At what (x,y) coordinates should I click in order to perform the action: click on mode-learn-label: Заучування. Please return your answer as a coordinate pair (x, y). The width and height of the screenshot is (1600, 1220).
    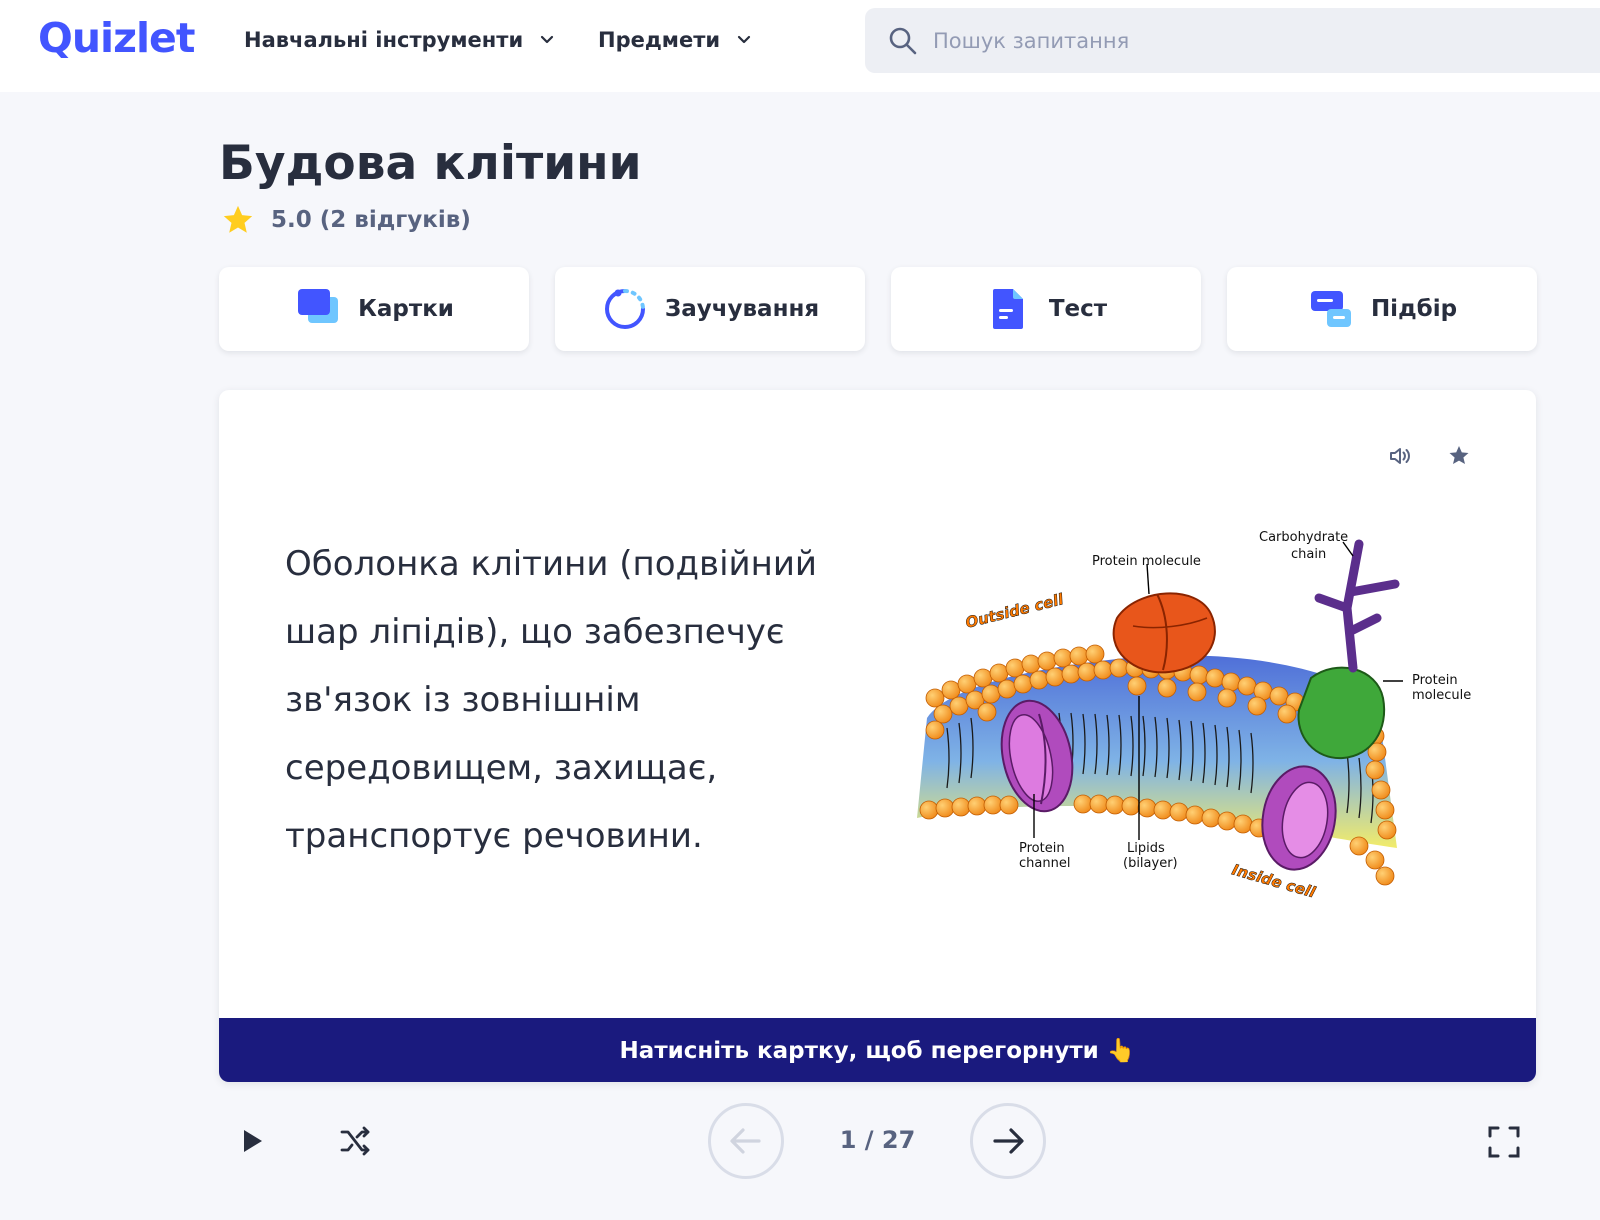
    Looking at the image, I should click on (742, 309).